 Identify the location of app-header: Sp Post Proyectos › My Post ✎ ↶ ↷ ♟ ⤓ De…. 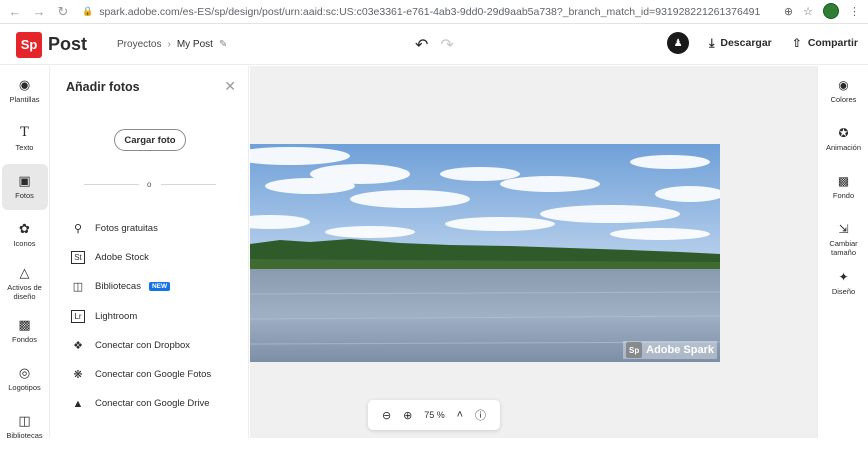
(434, 45).